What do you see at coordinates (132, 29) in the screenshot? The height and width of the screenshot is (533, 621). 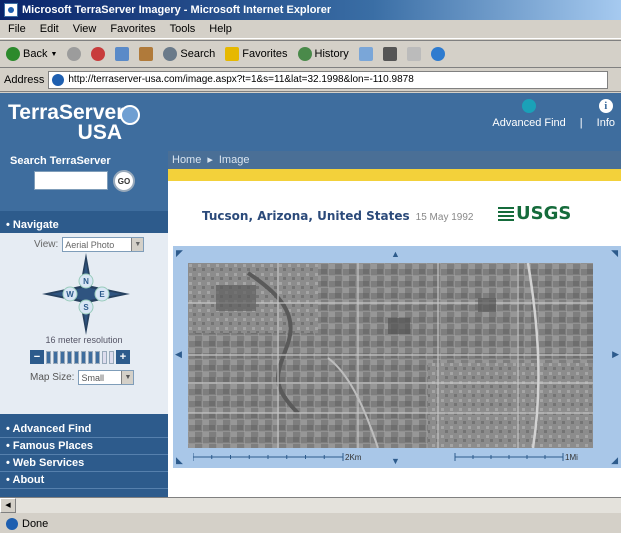 I see `menu-favorites: Favorites` at bounding box center [132, 29].